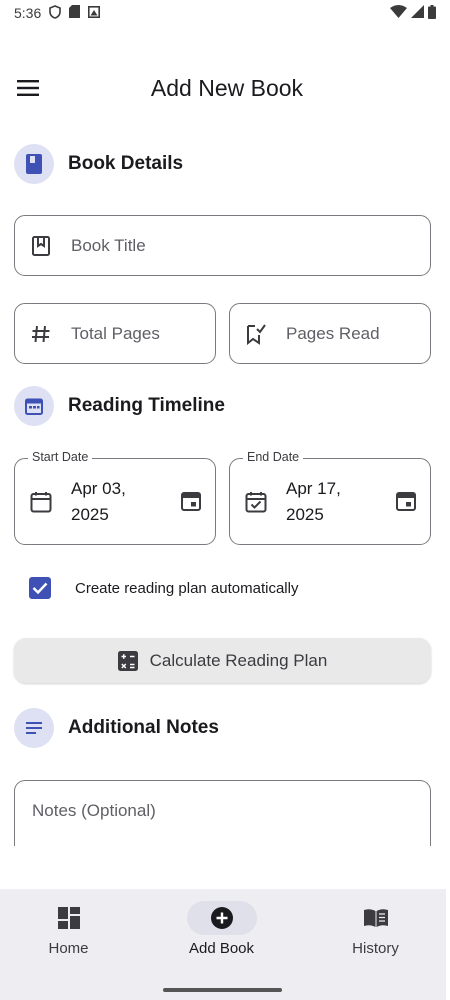 Image resolution: width=450 pixels, height=1000 pixels. Describe the element at coordinates (94, 810) in the screenshot. I see `notes-placeholder: Notes (Optional)` at that location.